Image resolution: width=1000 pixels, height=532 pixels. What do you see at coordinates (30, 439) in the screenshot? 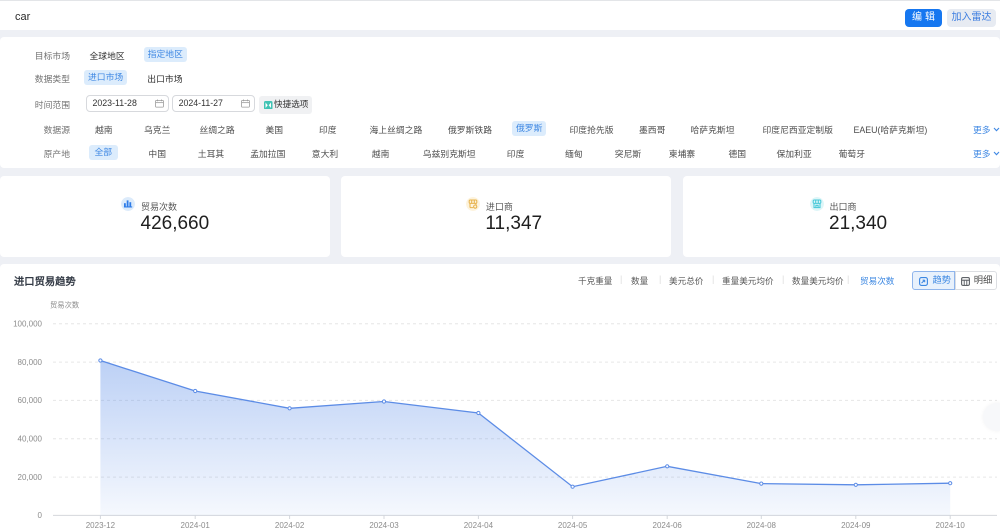
I see `svg-text: 40,000` at bounding box center [30, 439].